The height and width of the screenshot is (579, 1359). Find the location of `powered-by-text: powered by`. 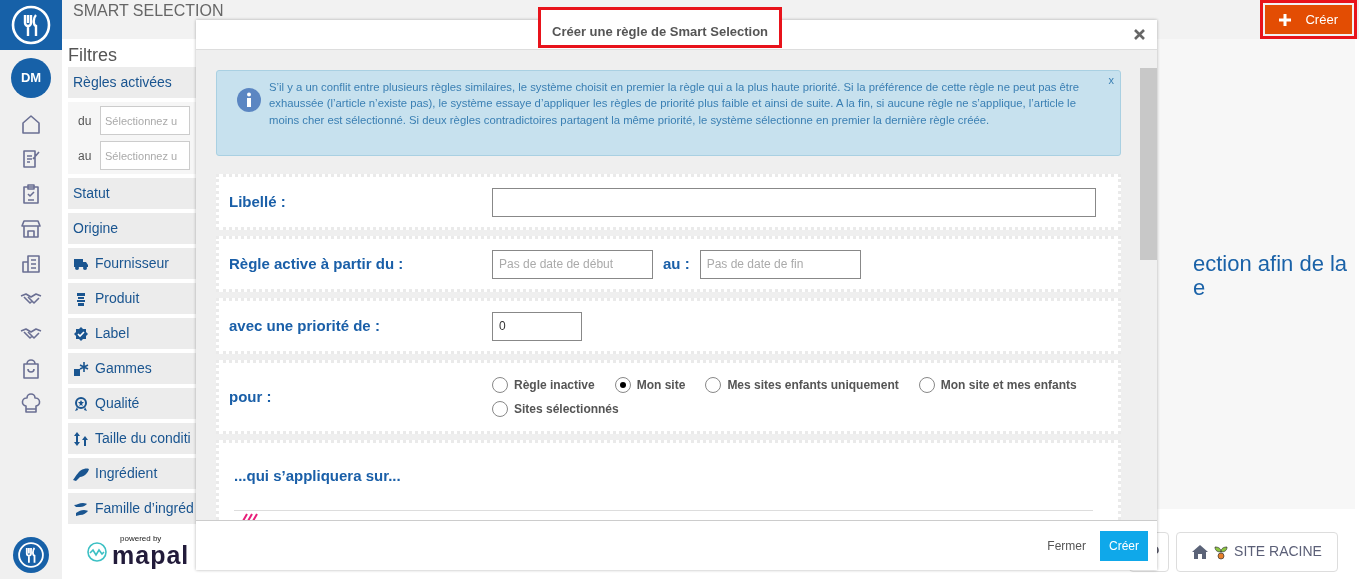

powered-by-text: powered by is located at coordinates (141, 539).